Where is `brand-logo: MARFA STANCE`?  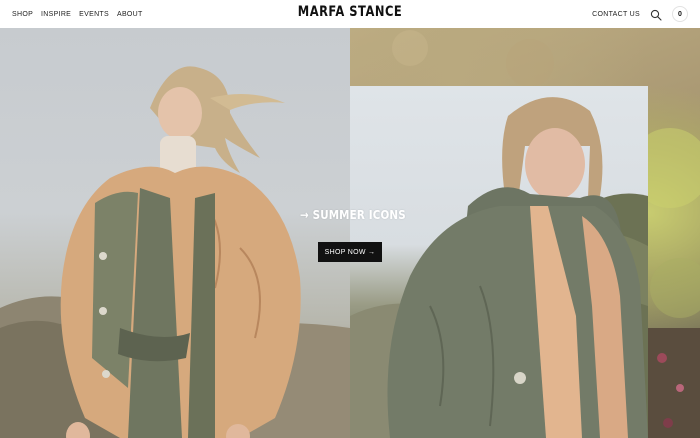 brand-logo: MARFA STANCE is located at coordinates (350, 12).